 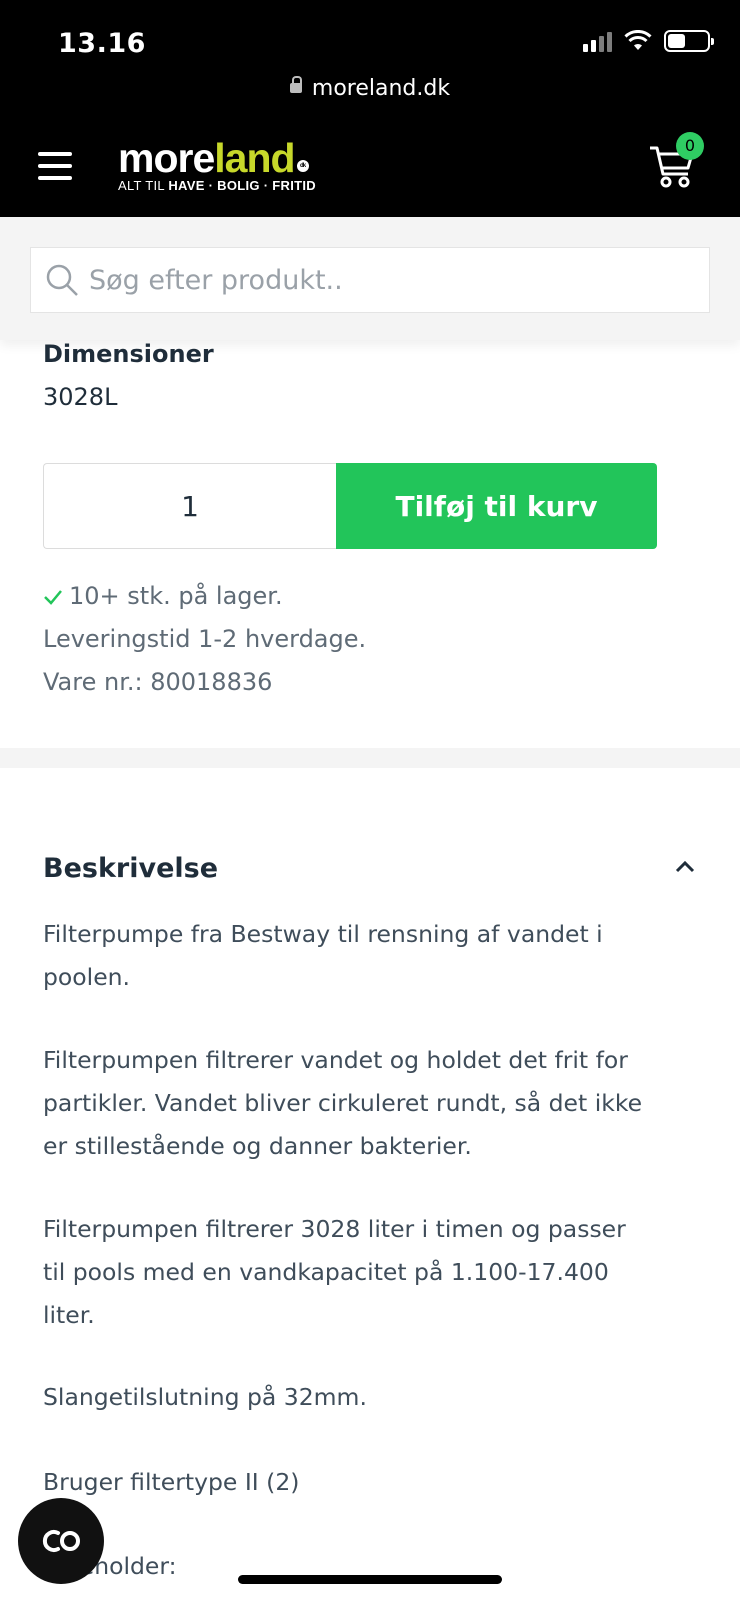 I want to click on check-icon, so click(x=53, y=597).